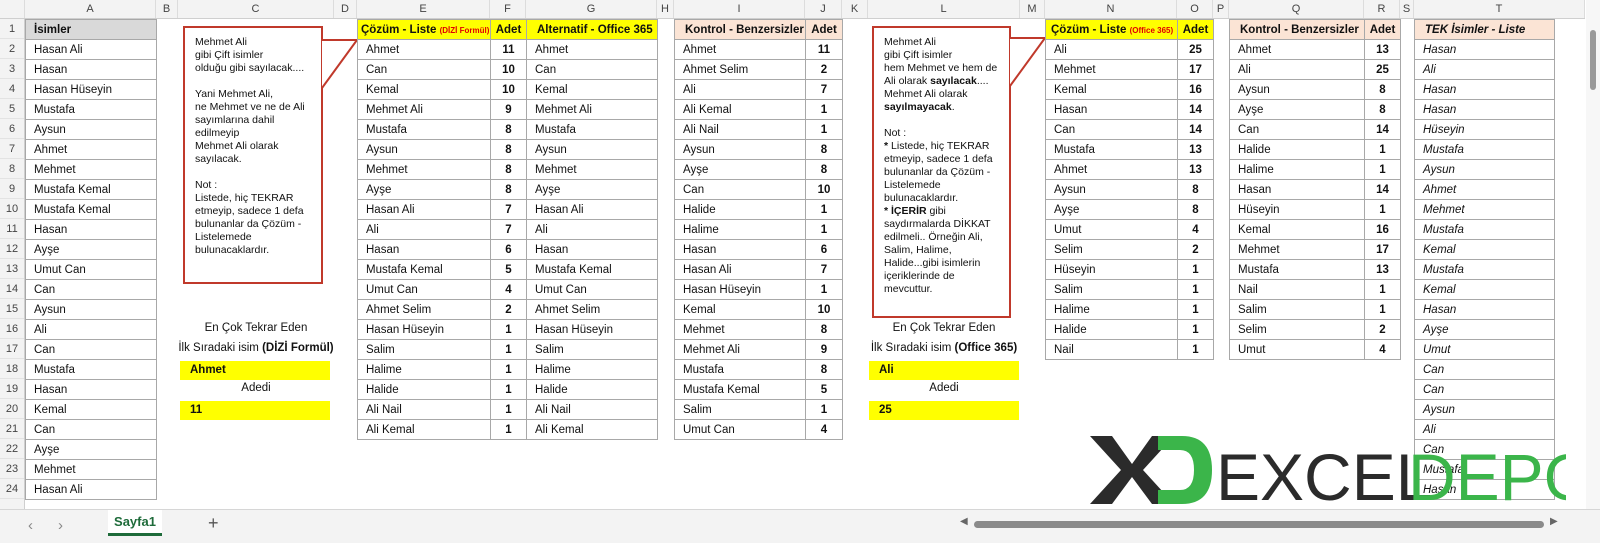  Describe the element at coordinates (91, 329) in the screenshot. I see `list-item: Ali` at that location.